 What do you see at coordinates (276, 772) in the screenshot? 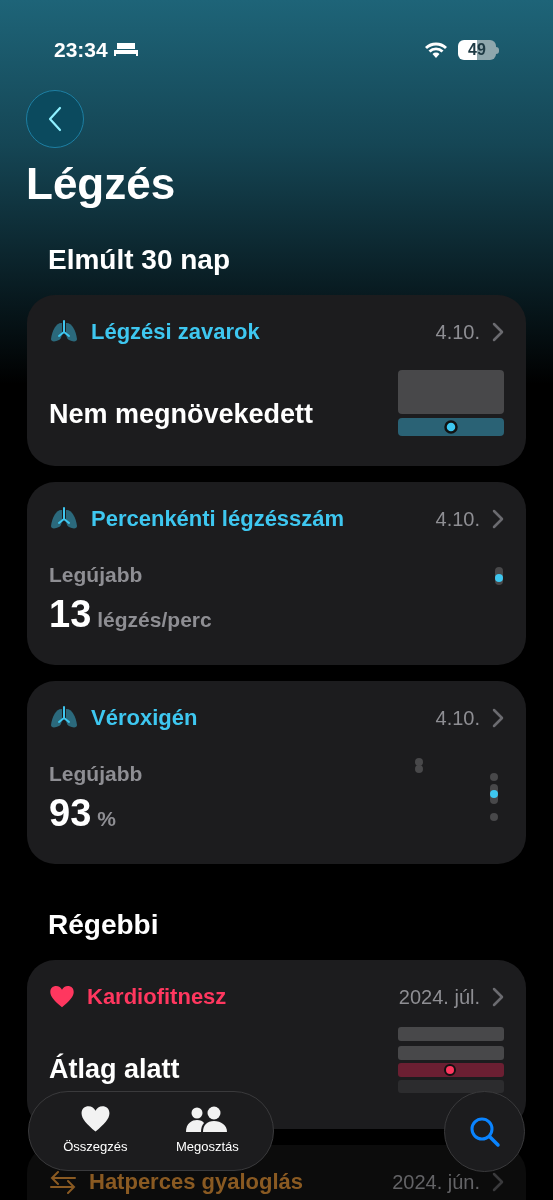
I see `summary-card: Véroxigén 4.10. Legújabb 93%` at bounding box center [276, 772].